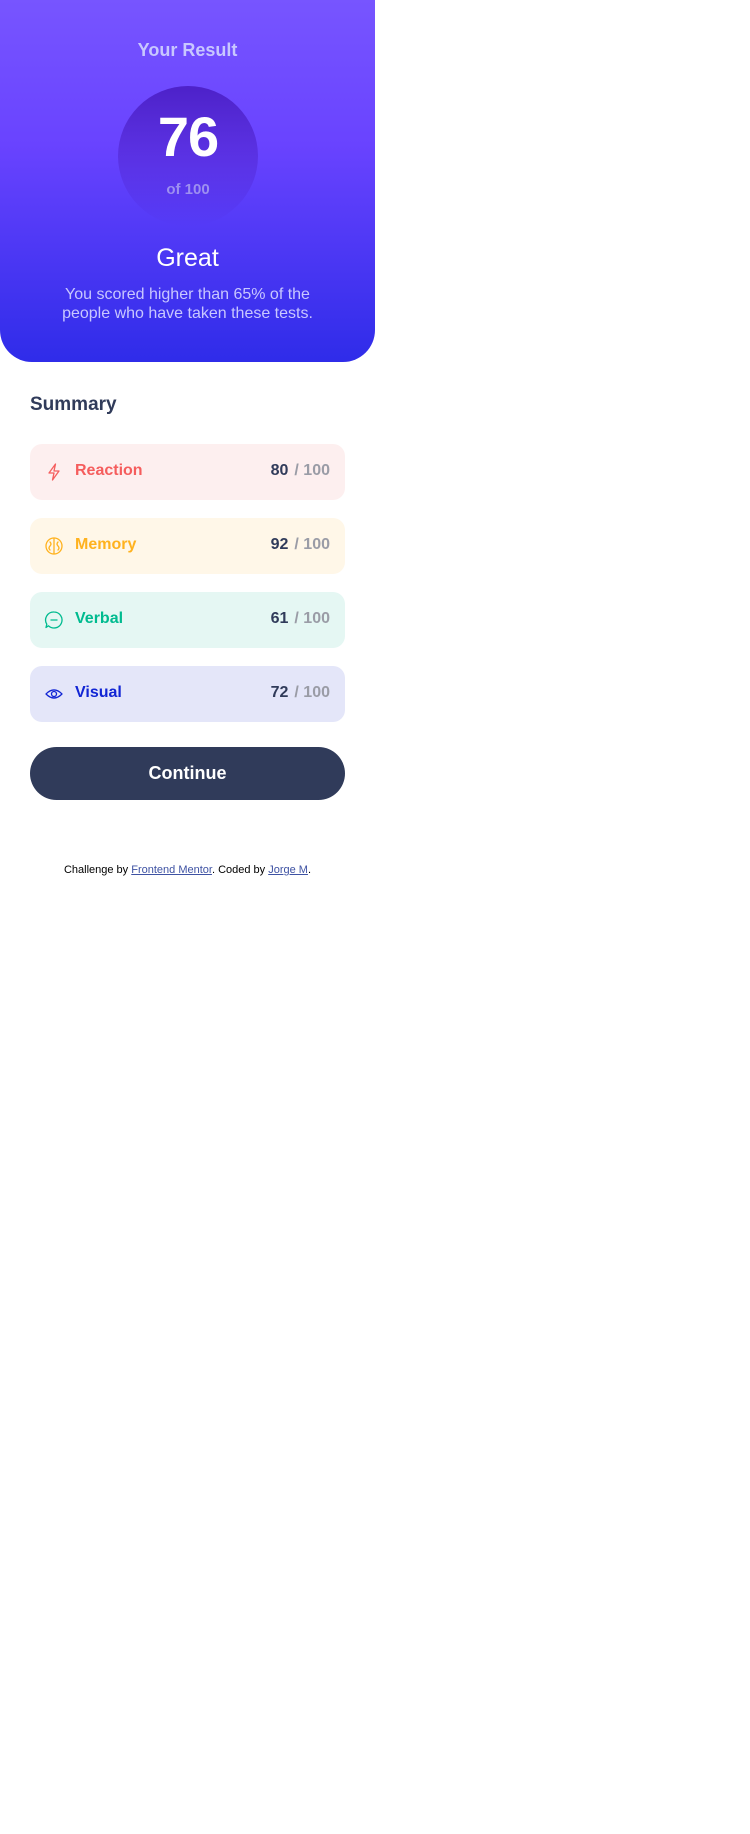  What do you see at coordinates (98, 692) in the screenshot?
I see `summary-item-label: Visual` at bounding box center [98, 692].